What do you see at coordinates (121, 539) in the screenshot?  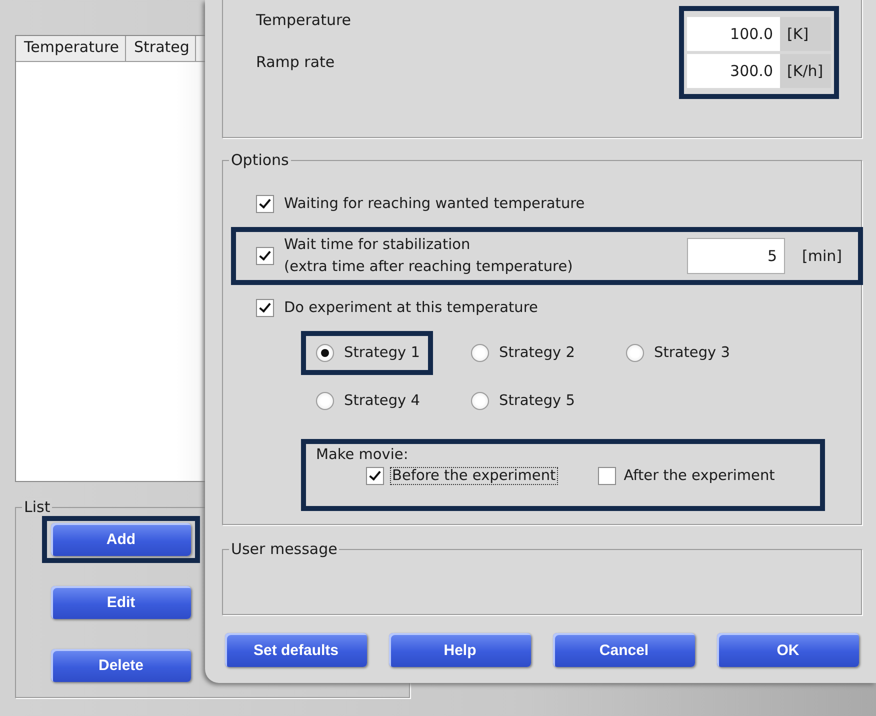 I see `list-button: Add` at bounding box center [121, 539].